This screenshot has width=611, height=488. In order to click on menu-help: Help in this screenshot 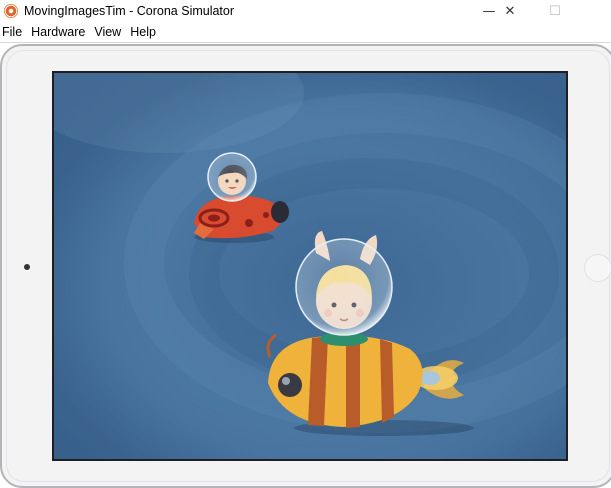, I will do `click(145, 33)`.